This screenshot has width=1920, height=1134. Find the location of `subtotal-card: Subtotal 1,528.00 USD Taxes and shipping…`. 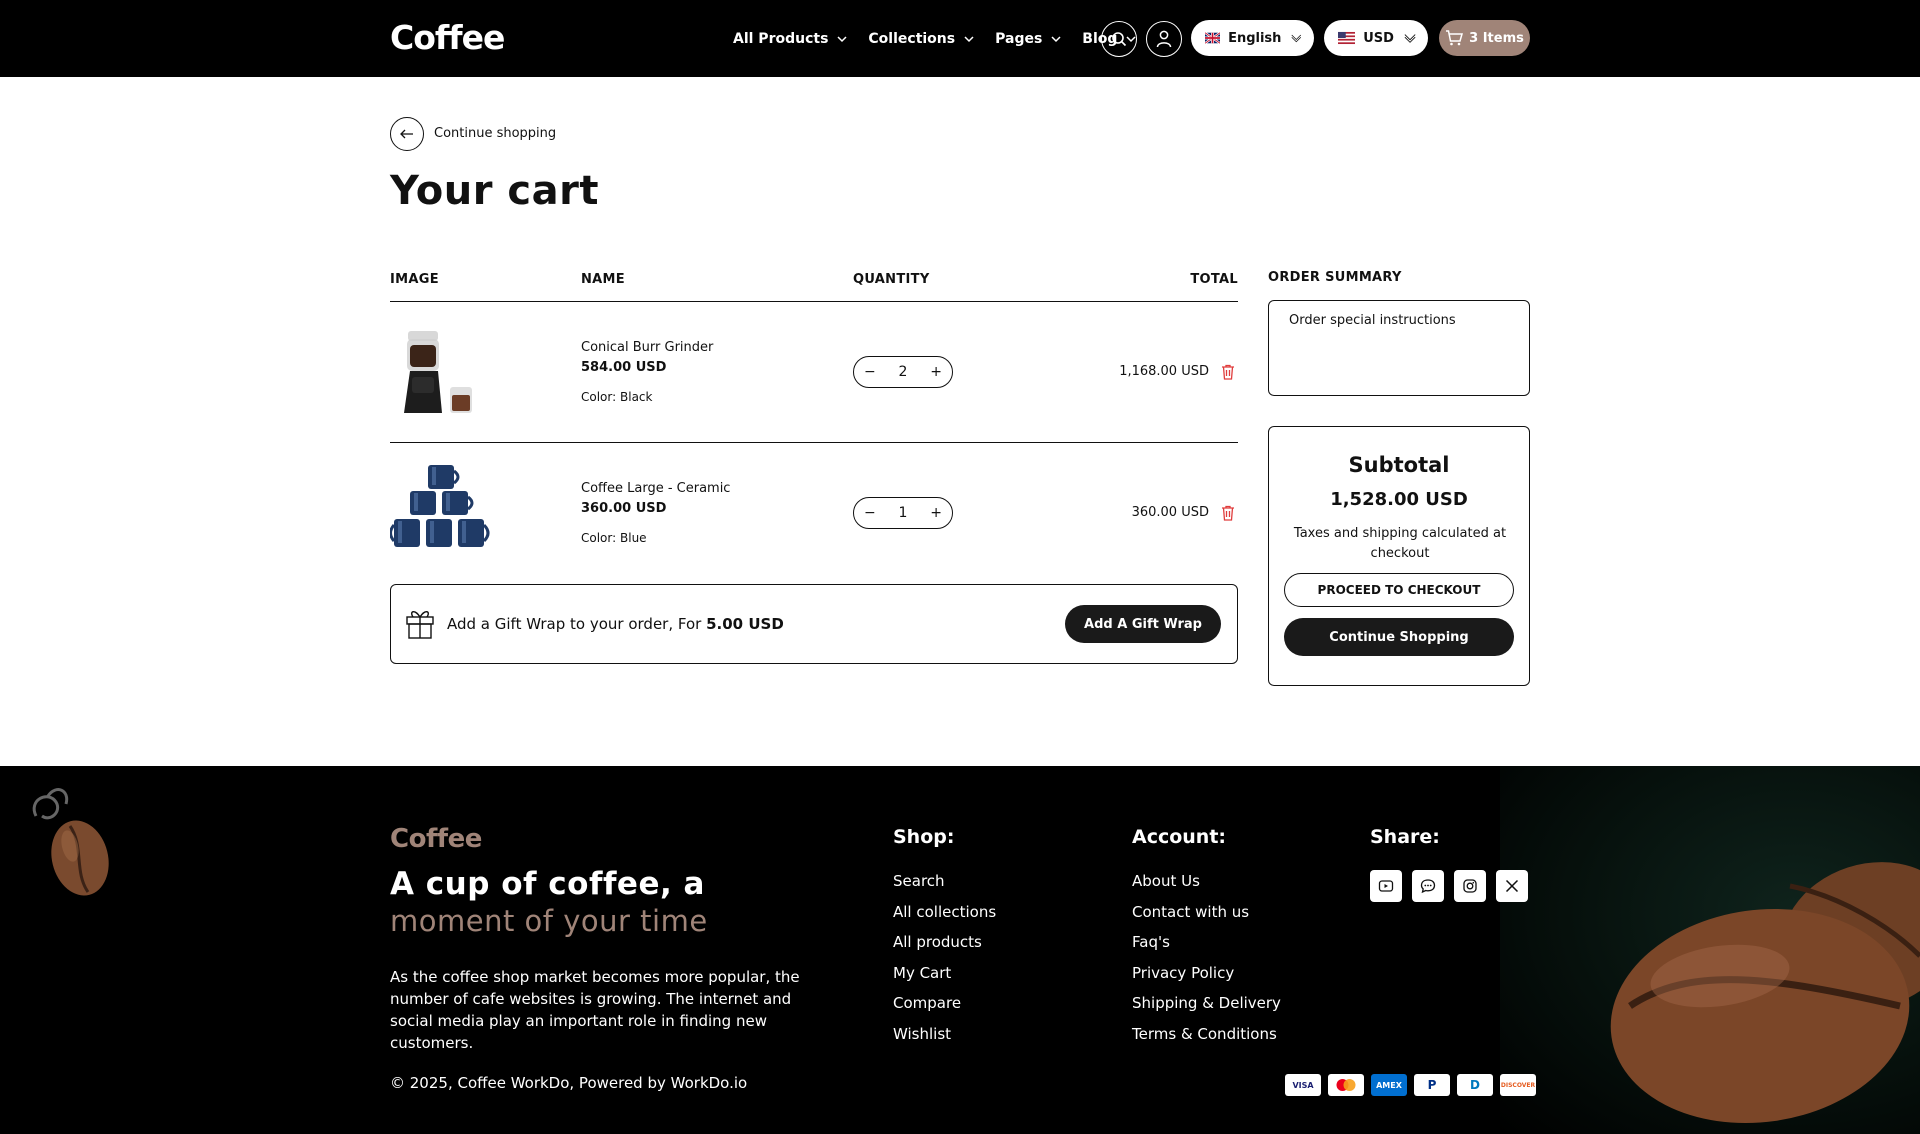

subtotal-card: Subtotal 1,528.00 USD Taxes and shipping… is located at coordinates (1399, 556).